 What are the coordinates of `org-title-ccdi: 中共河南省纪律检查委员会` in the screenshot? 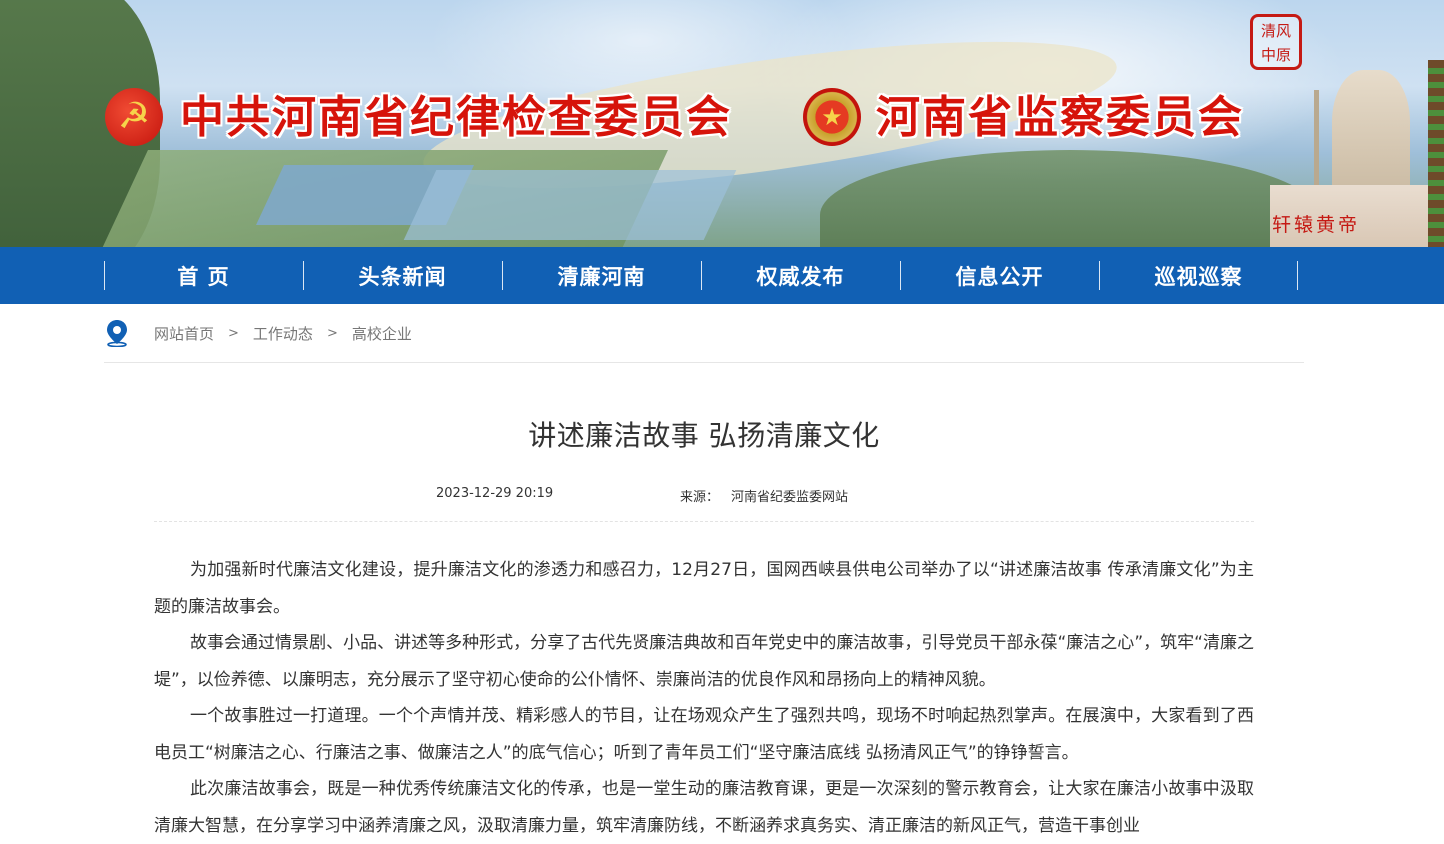 It's located at (456, 117).